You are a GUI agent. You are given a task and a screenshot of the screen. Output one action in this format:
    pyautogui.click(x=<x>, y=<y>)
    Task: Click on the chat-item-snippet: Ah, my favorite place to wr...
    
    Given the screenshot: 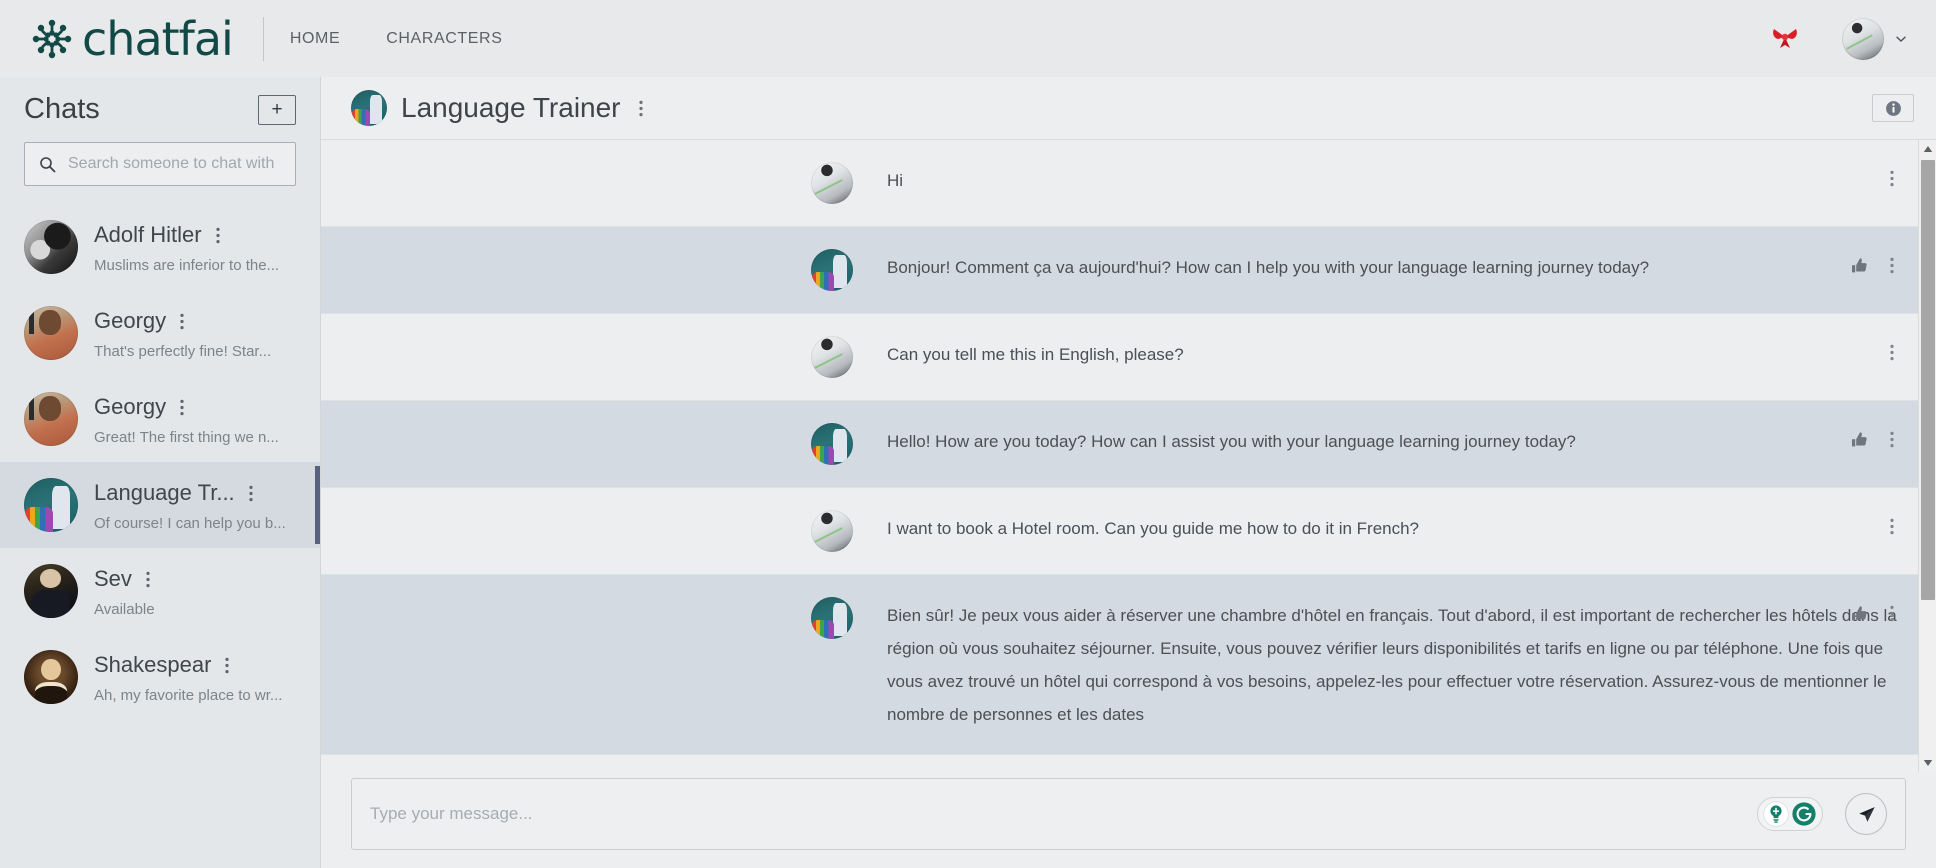 What is the action you would take?
    pyautogui.click(x=188, y=695)
    